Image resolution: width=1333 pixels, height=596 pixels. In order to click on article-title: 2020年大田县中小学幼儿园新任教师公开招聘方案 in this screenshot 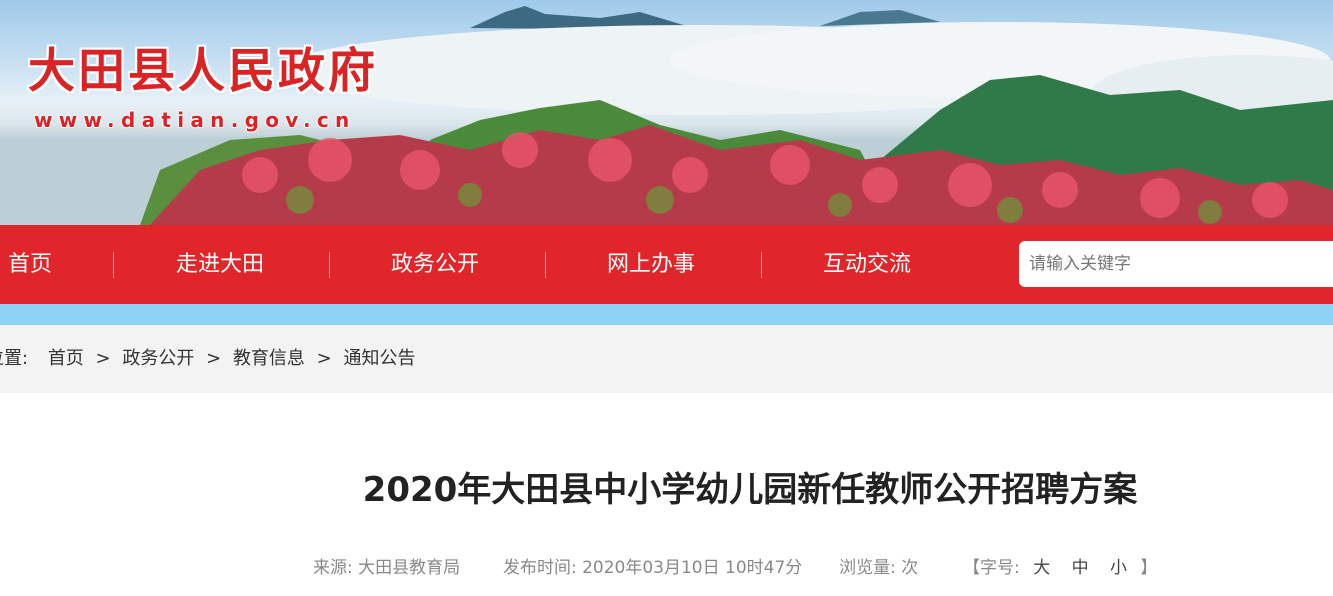, I will do `click(750, 490)`.